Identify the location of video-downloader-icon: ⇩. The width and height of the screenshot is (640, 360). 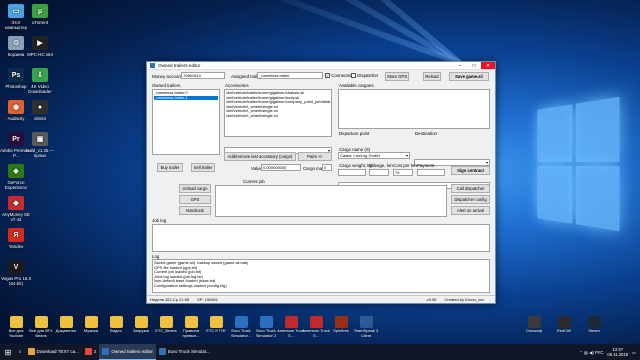
(40, 75).